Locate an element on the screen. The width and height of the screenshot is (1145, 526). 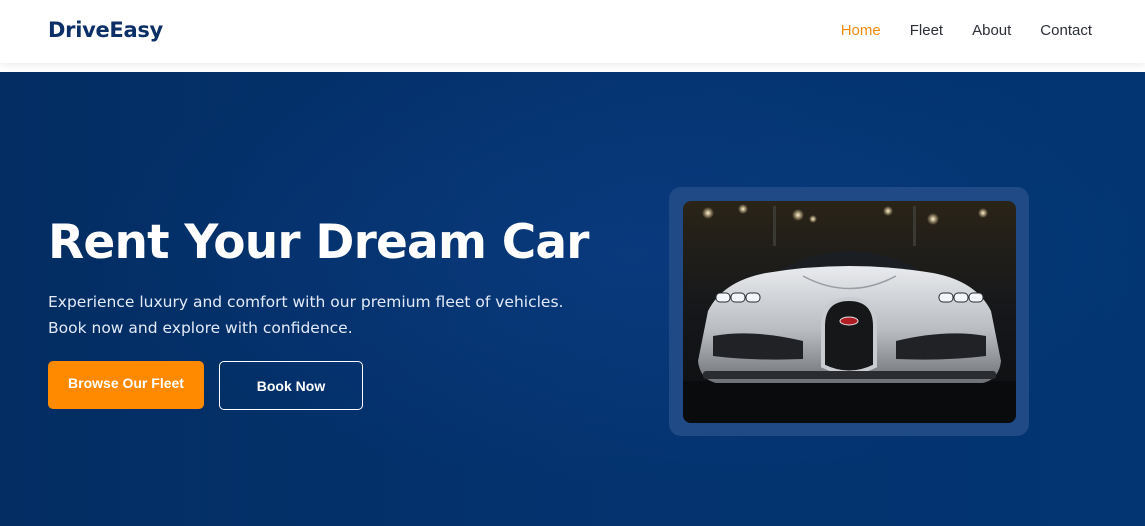
hero-subtitle-line-2: Book now and explore with confidence. is located at coordinates (200, 328).